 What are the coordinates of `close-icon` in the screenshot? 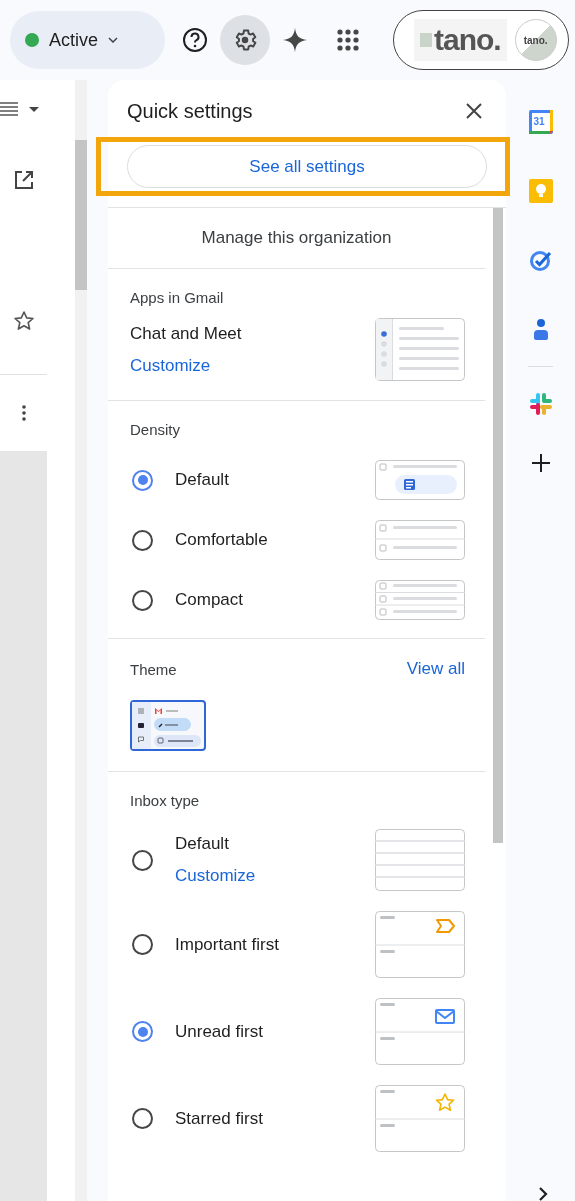 It's located at (474, 111).